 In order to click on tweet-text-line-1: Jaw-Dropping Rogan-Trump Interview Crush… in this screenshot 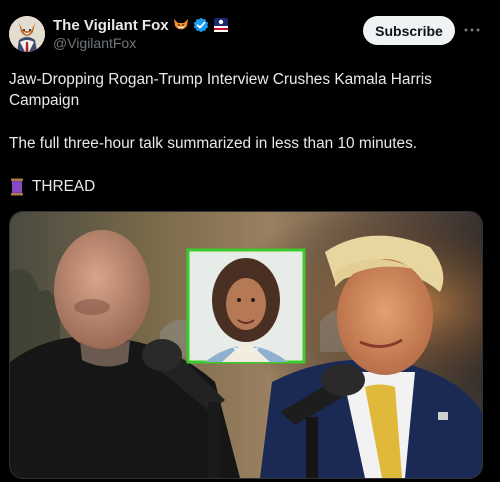, I will do `click(220, 79)`.